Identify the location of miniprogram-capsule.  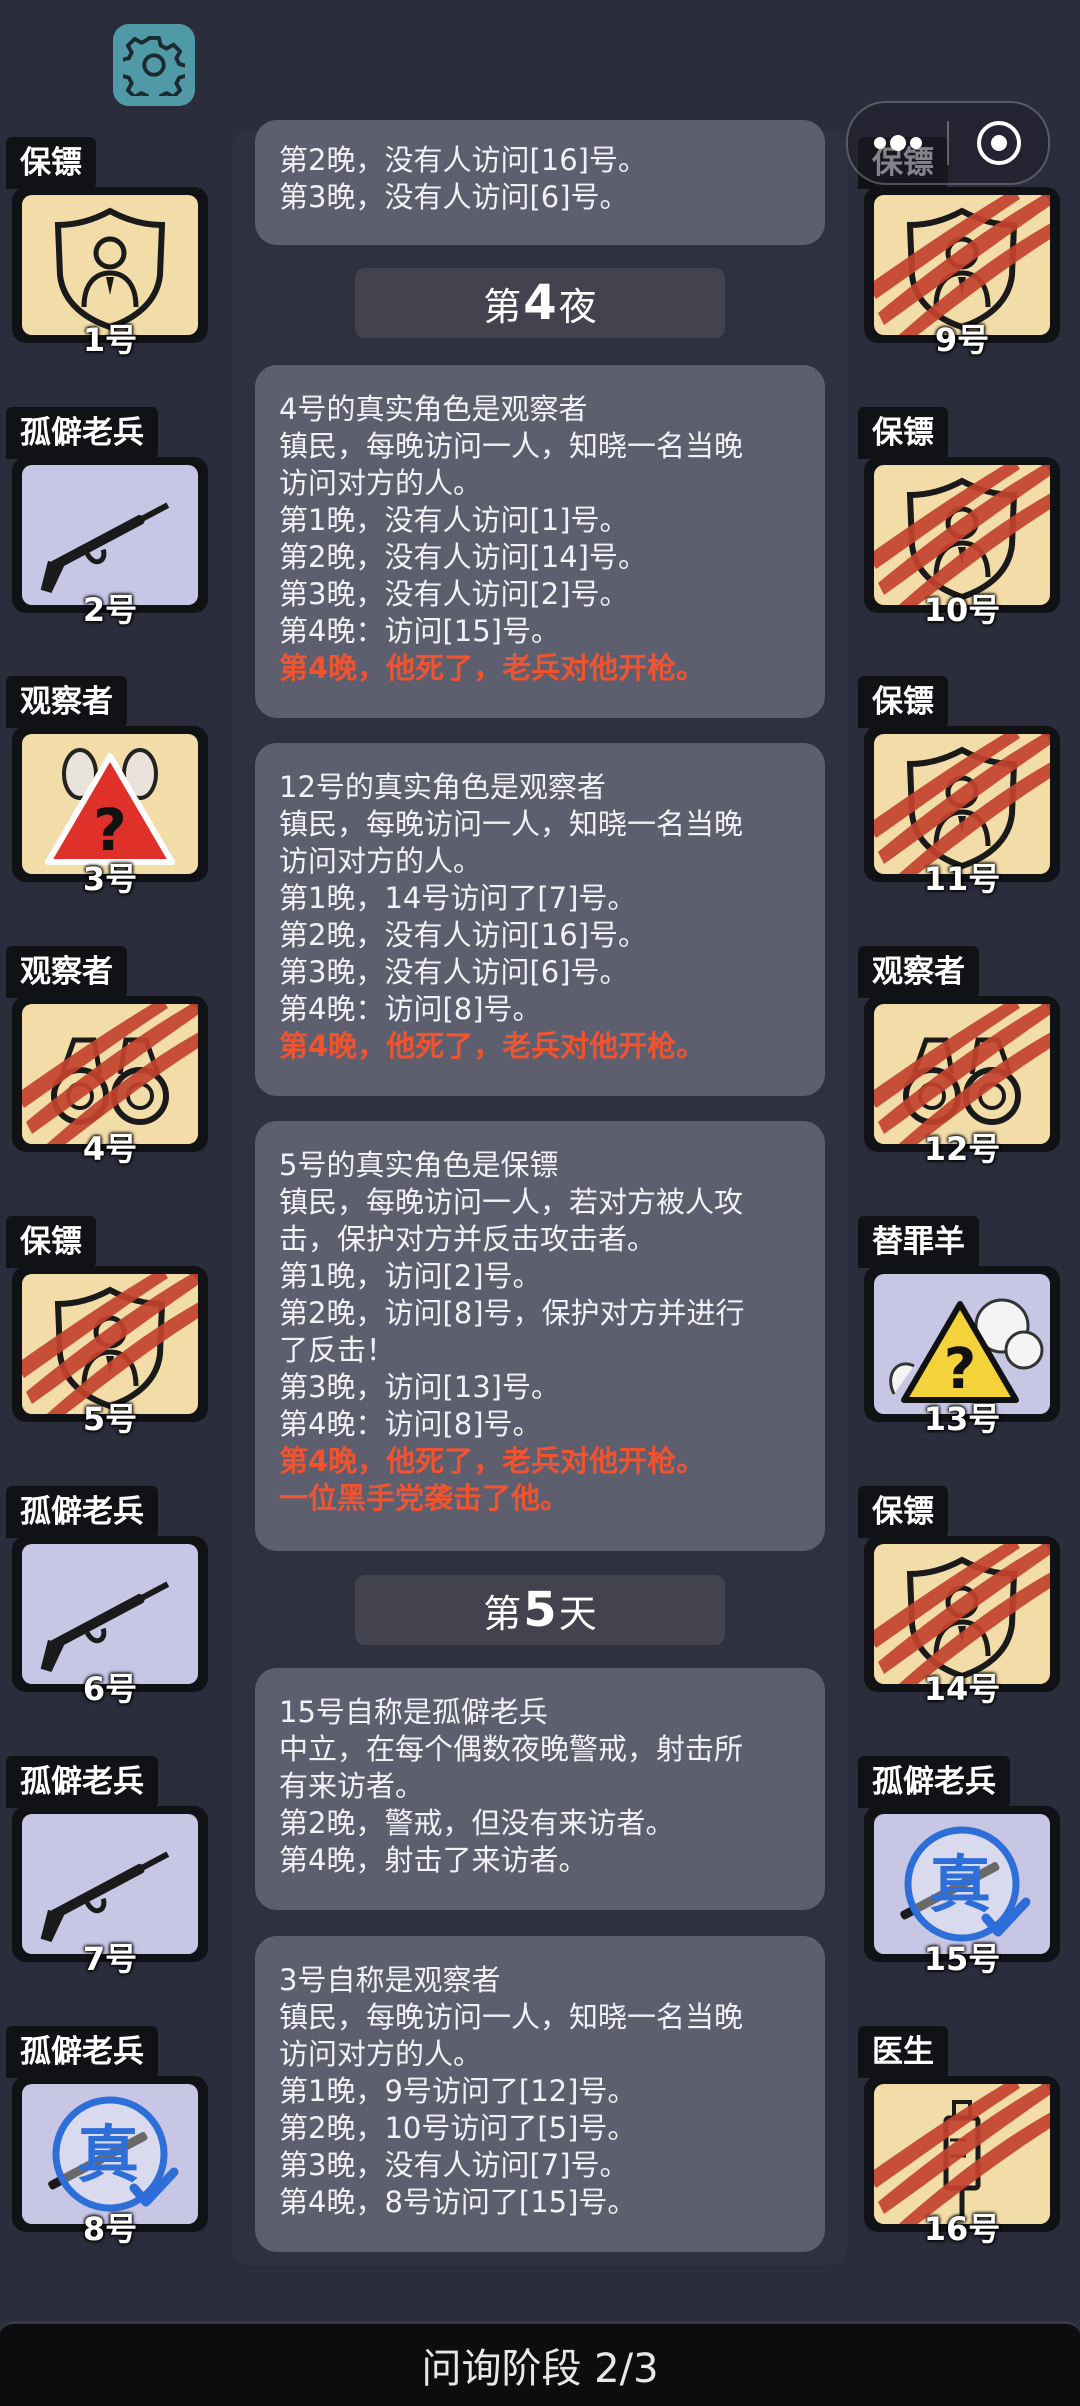
(948, 143).